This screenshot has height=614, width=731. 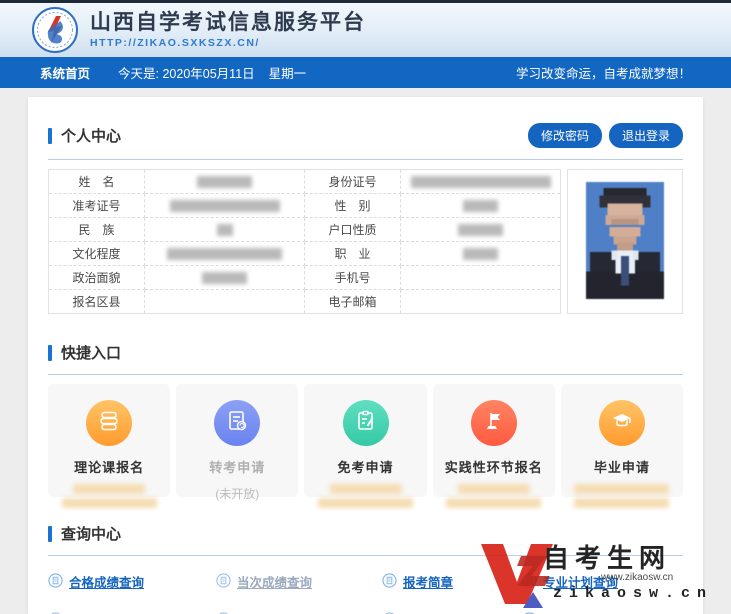 What do you see at coordinates (352, 301) in the screenshot?
I see `field-label-email: 电子邮箱` at bounding box center [352, 301].